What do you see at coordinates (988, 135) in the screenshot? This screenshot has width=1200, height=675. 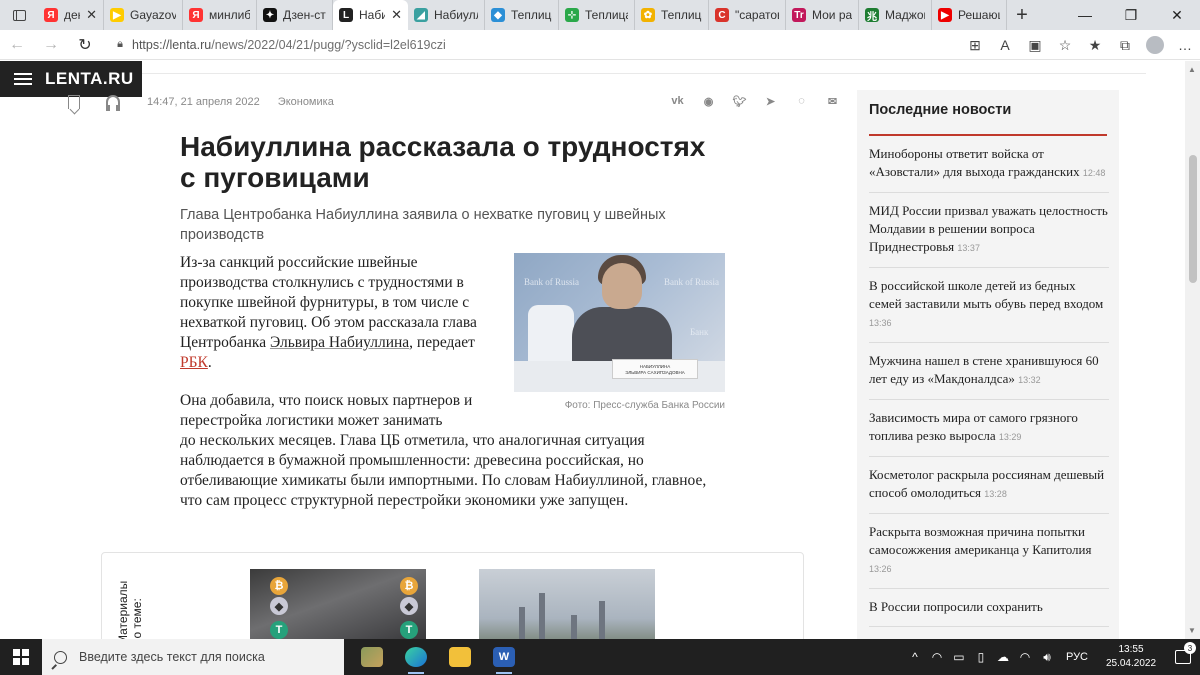 I see `sidebar-accent-line` at bounding box center [988, 135].